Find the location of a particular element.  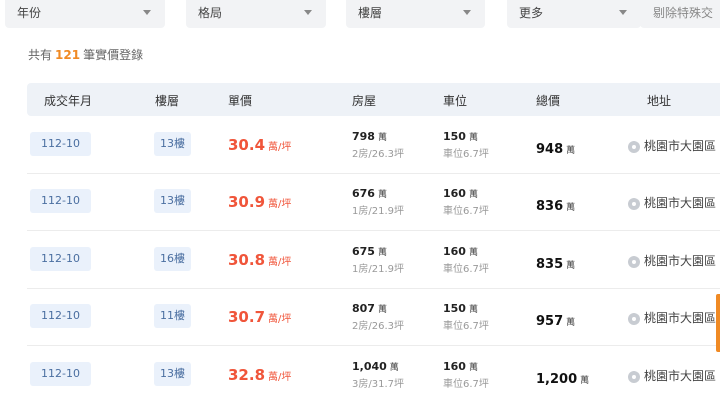

table-header: 成交年月 樓層 單價 房屋 車位 總價 地址 is located at coordinates (373, 99).